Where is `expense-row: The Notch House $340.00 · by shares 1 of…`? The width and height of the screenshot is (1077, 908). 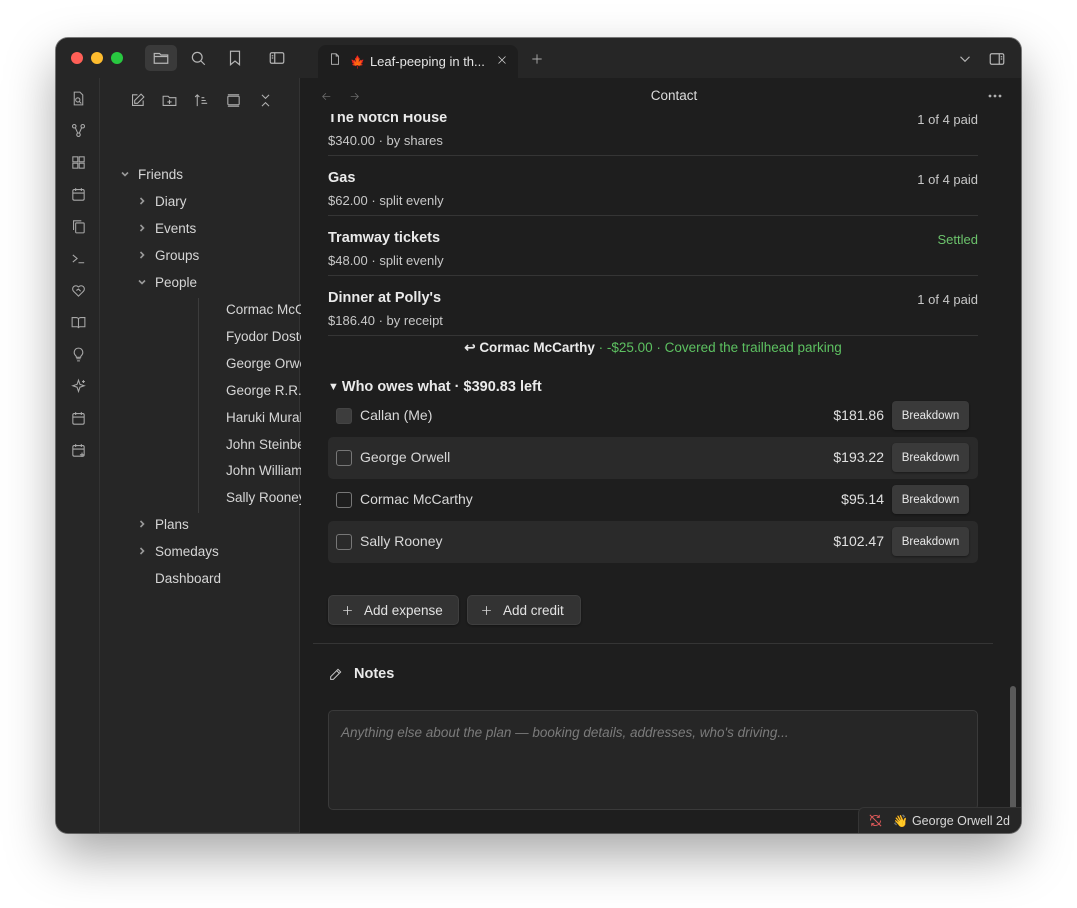
expense-row: The Notch House $340.00 · by shares 1 of… is located at coordinates (653, 135).